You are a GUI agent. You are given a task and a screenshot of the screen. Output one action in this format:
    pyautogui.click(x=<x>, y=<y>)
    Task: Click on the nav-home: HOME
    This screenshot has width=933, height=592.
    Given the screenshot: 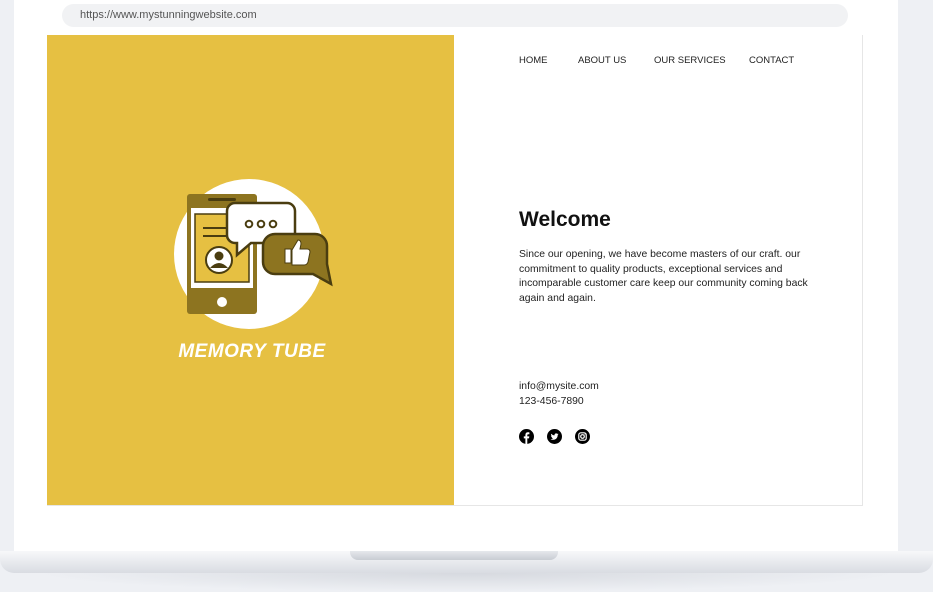 What is the action you would take?
    pyautogui.click(x=548, y=60)
    